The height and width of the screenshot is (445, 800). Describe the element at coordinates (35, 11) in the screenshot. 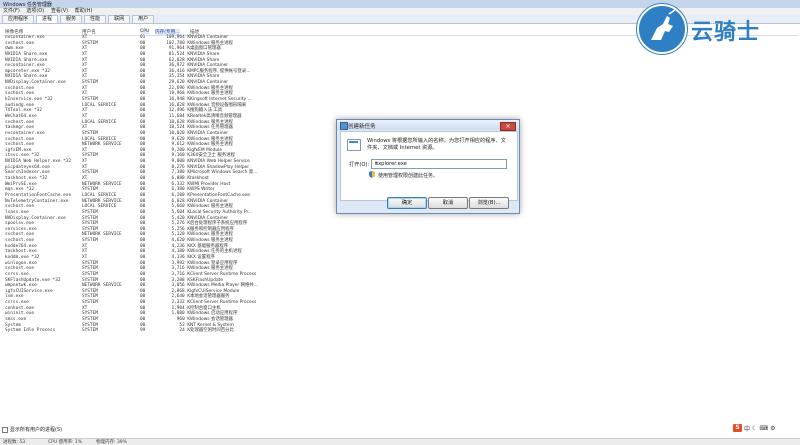

I see `menu-options: 选项(O)` at that location.